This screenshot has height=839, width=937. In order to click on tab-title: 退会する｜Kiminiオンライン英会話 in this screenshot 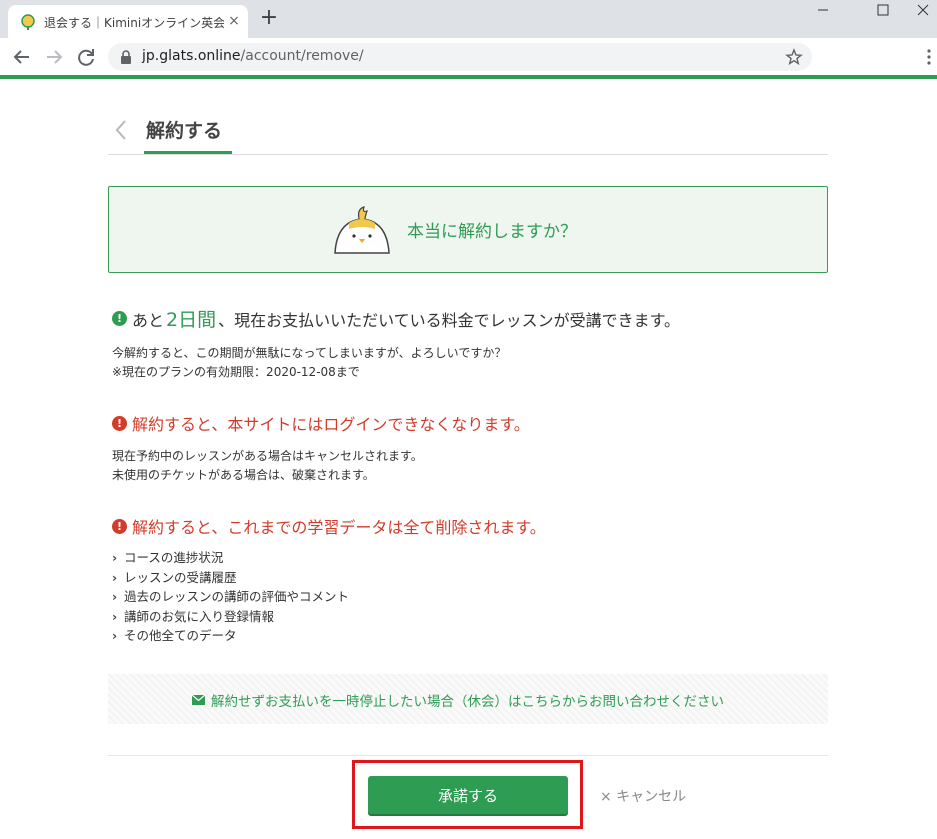, I will do `click(134, 23)`.